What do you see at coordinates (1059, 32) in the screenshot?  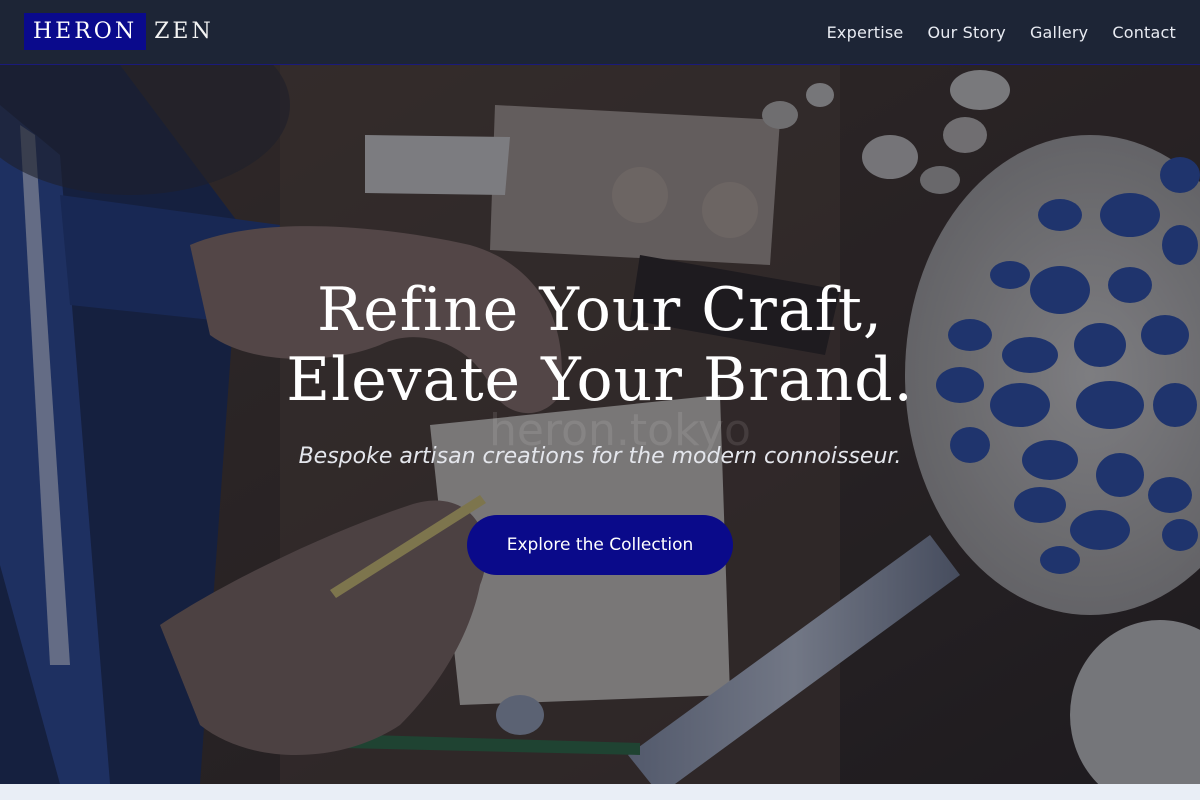 I see `nav-link-gallery: Gallery` at bounding box center [1059, 32].